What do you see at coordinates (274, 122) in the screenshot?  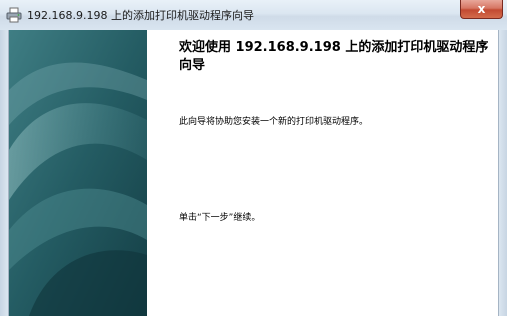 I see `wizard-description: 此向导将协助您安装一个新的打印机驱动程序。` at bounding box center [274, 122].